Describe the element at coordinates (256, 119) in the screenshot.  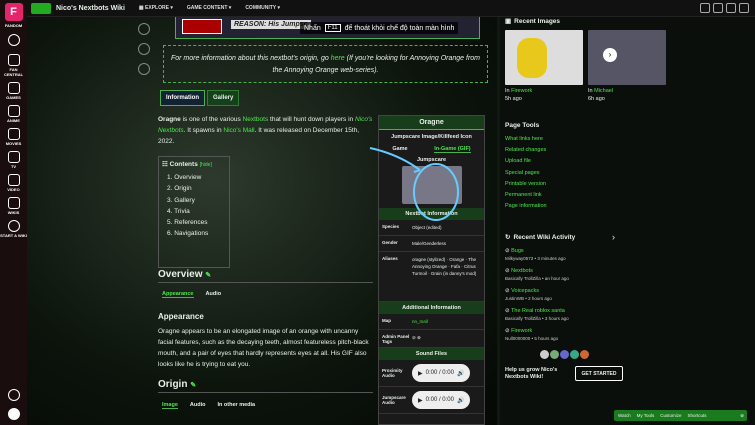
I see `link-nextbots: Nextbots` at that location.